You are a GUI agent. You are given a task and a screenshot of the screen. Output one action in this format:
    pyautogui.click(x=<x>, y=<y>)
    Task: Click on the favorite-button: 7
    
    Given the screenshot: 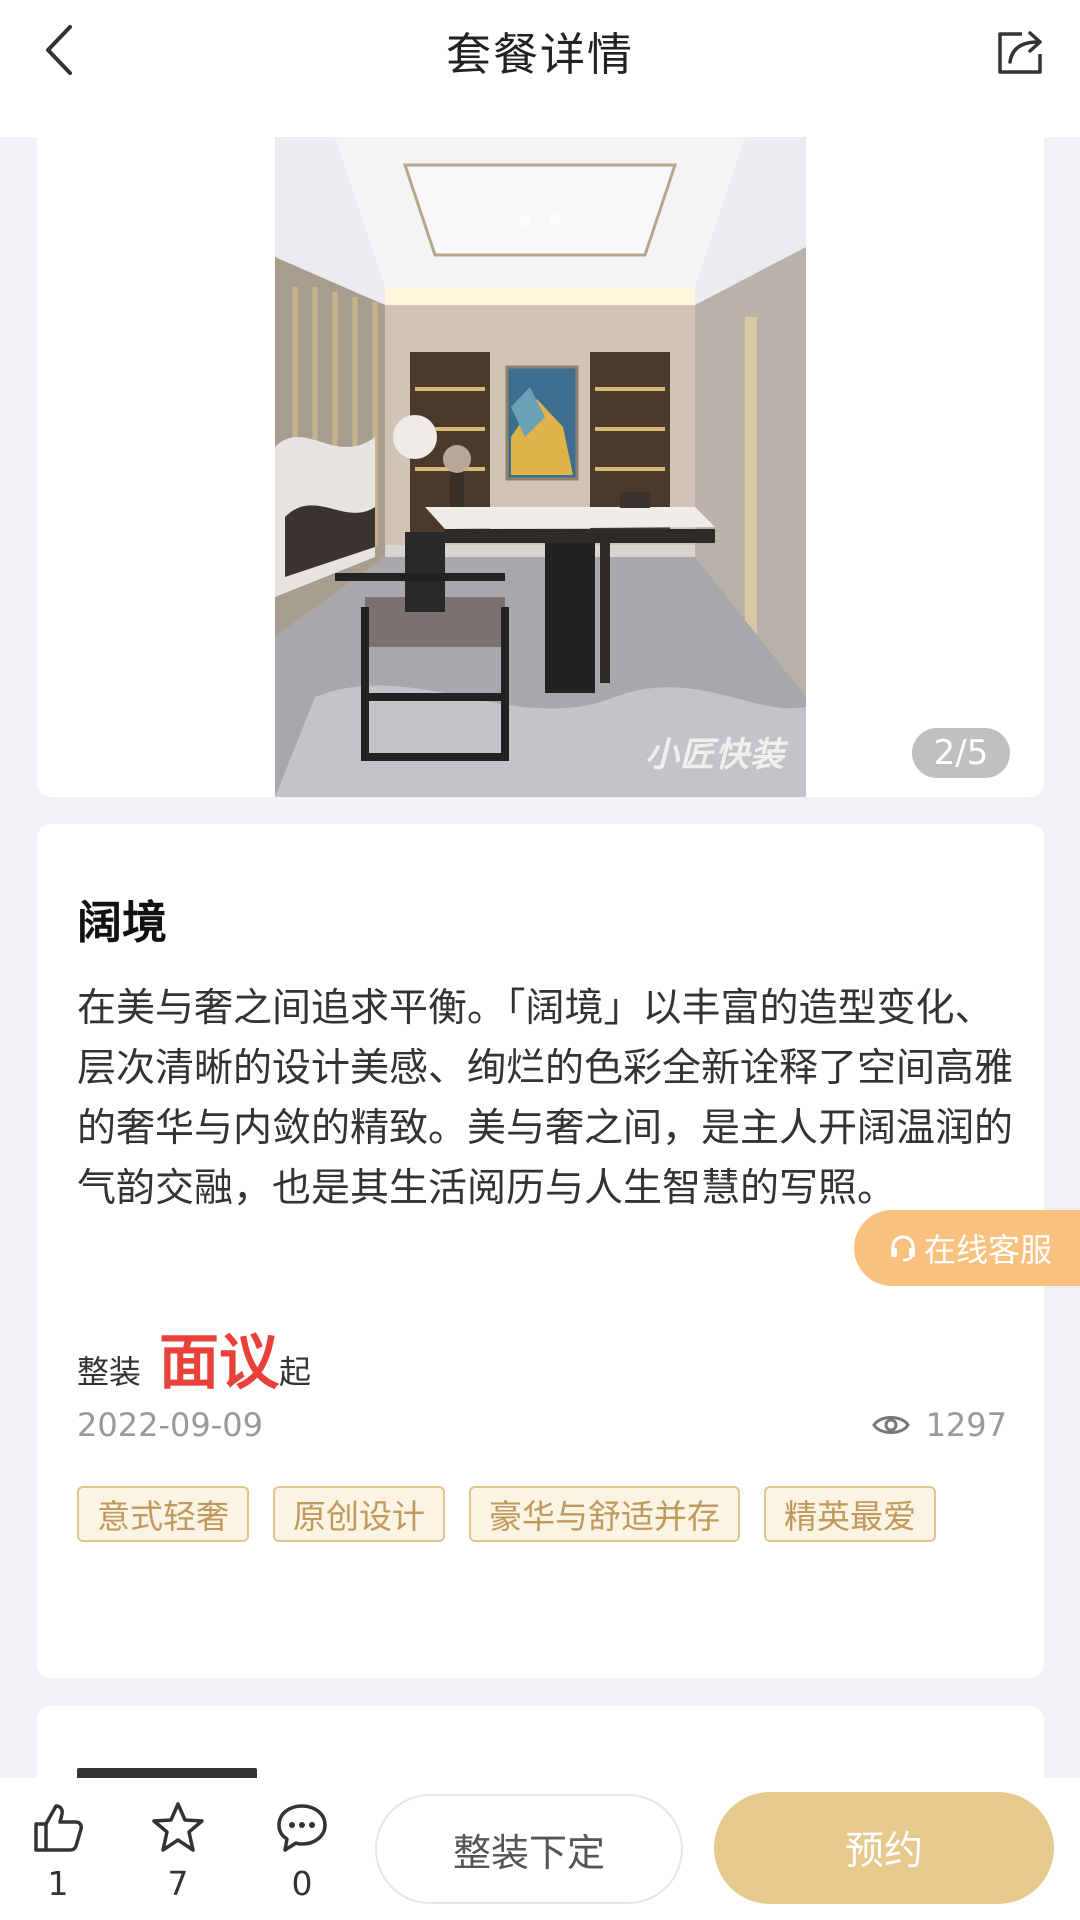 What is the action you would take?
    pyautogui.click(x=178, y=1851)
    